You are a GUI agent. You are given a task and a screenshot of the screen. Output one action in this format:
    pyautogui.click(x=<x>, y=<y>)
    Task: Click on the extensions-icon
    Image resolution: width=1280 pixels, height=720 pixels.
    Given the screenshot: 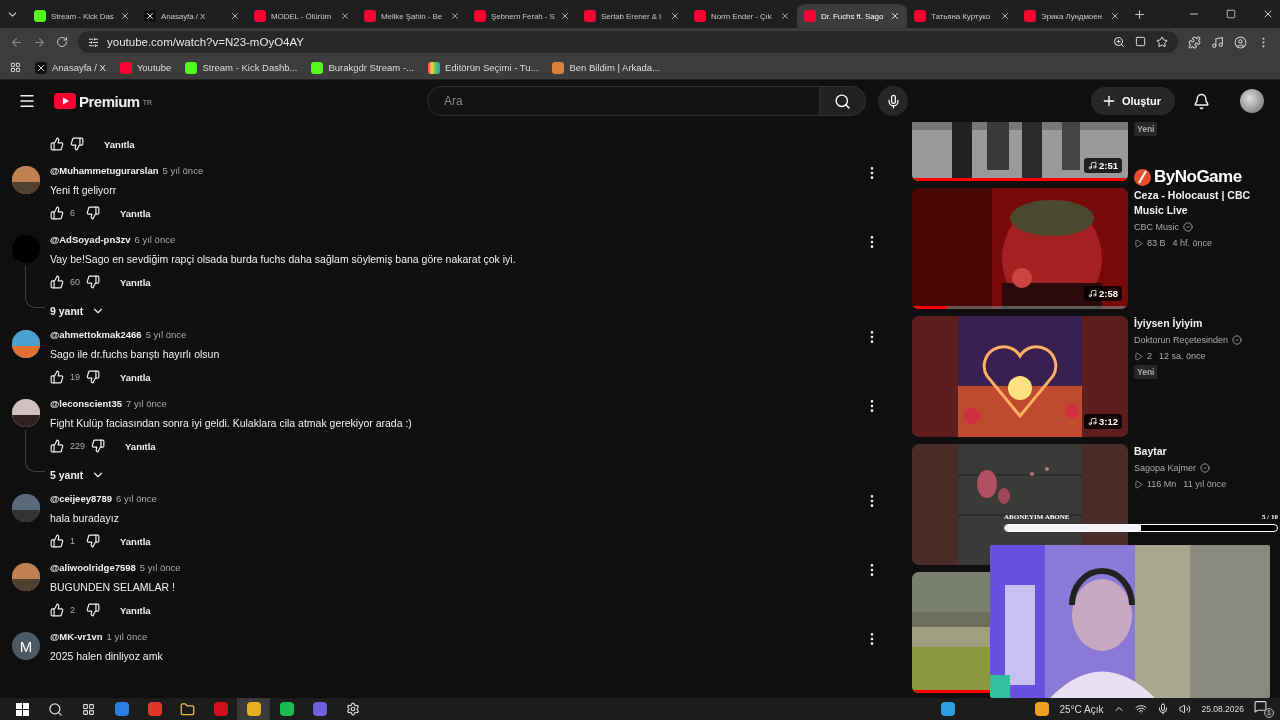 What is the action you would take?
    pyautogui.click(x=1194, y=42)
    